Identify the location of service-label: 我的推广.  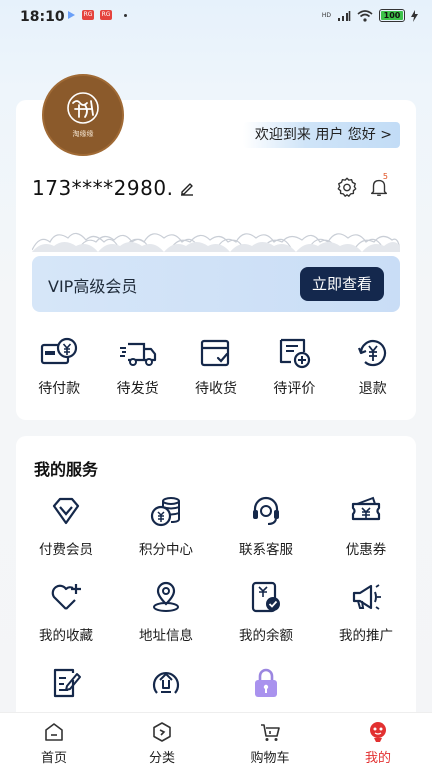
(366, 636).